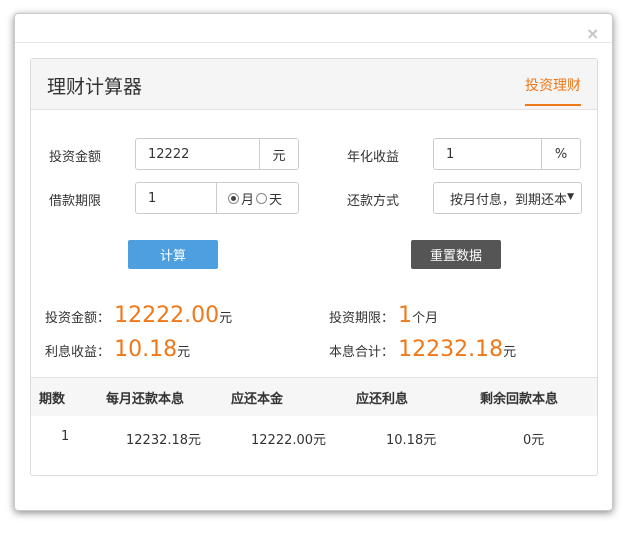 The width and height of the screenshot is (624, 533). What do you see at coordinates (95, 87) in the screenshot?
I see `panel-title: 理财计算器` at bounding box center [95, 87].